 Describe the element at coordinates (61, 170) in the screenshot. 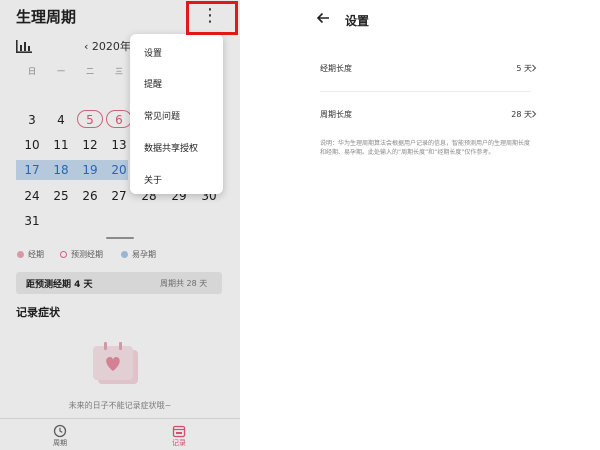

I see `calendar-day: 18` at that location.